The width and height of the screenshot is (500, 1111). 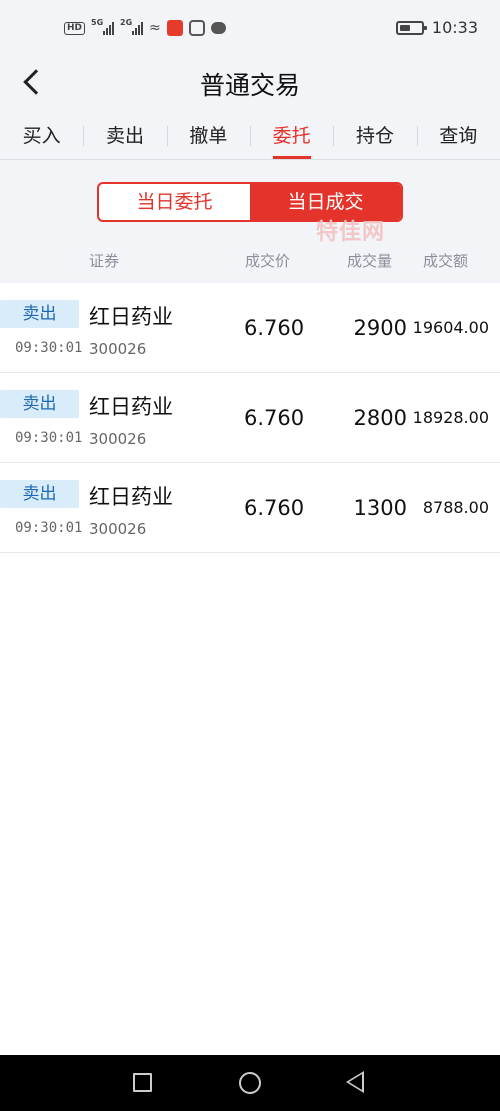 I want to click on trade-tabs: 买入 卖出 撤单 委托 持仓 查询, so click(x=250, y=137).